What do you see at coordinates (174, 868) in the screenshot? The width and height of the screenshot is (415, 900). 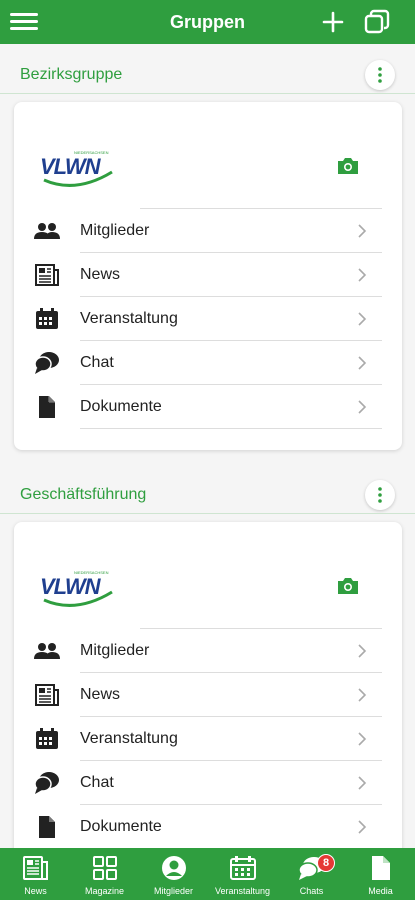 I see `person-icon` at bounding box center [174, 868].